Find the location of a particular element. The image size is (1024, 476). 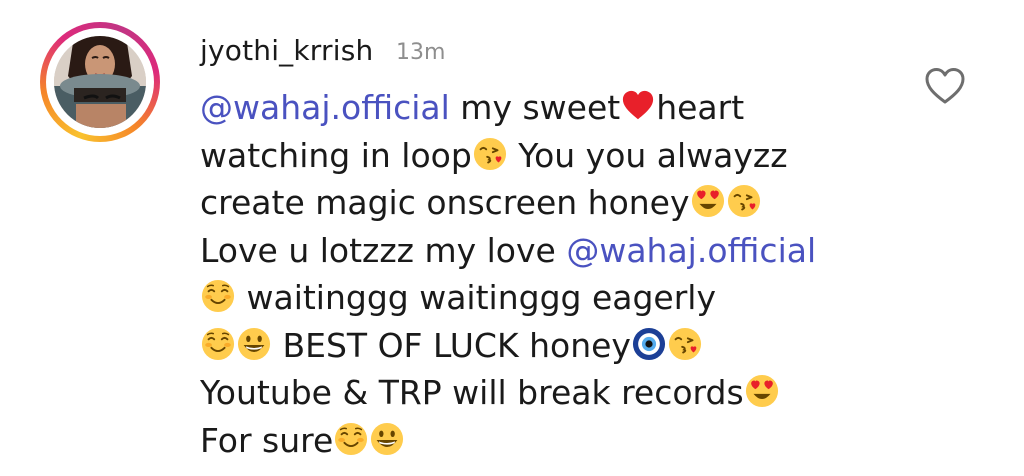

comment-timestamp: 13m is located at coordinates (421, 52).